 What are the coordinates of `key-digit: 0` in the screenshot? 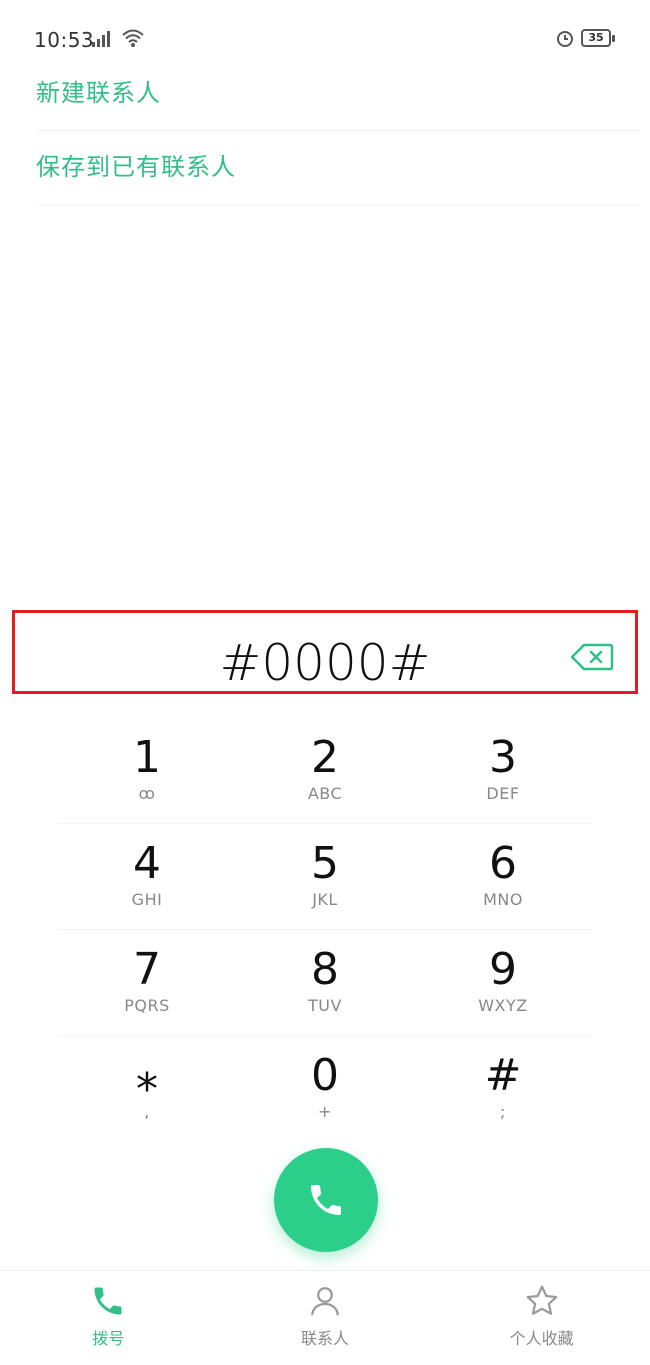 It's located at (325, 1075).